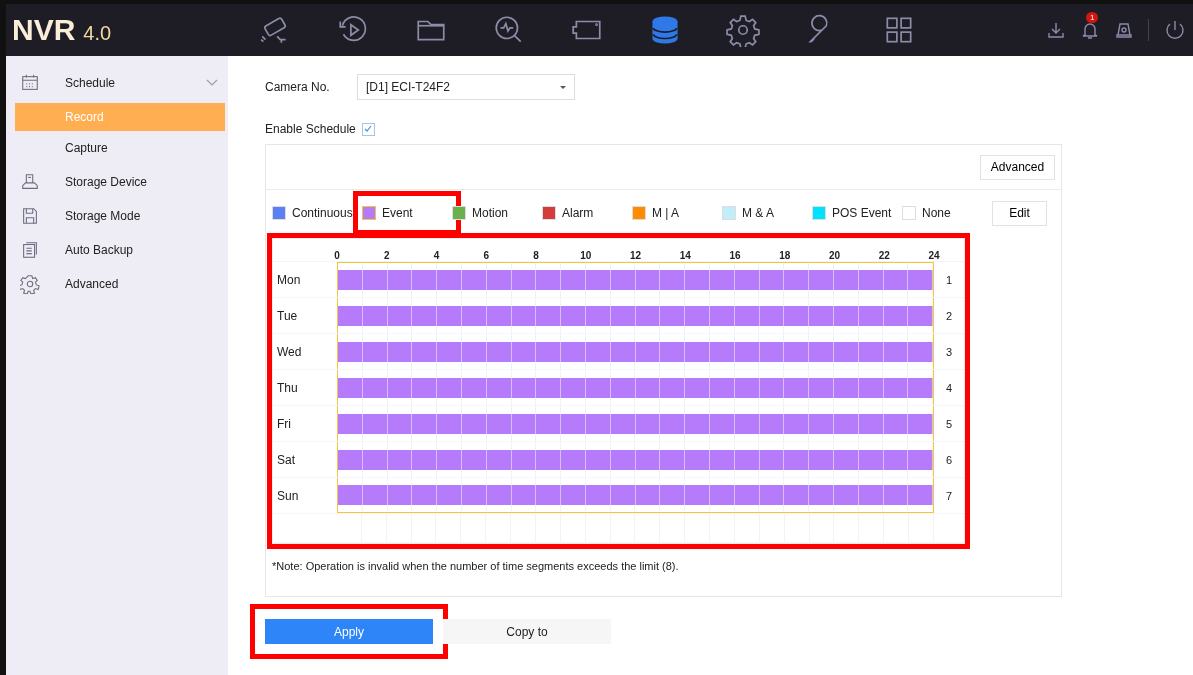  What do you see at coordinates (97, 33) in the screenshot?
I see `app-version: 4.0` at bounding box center [97, 33].